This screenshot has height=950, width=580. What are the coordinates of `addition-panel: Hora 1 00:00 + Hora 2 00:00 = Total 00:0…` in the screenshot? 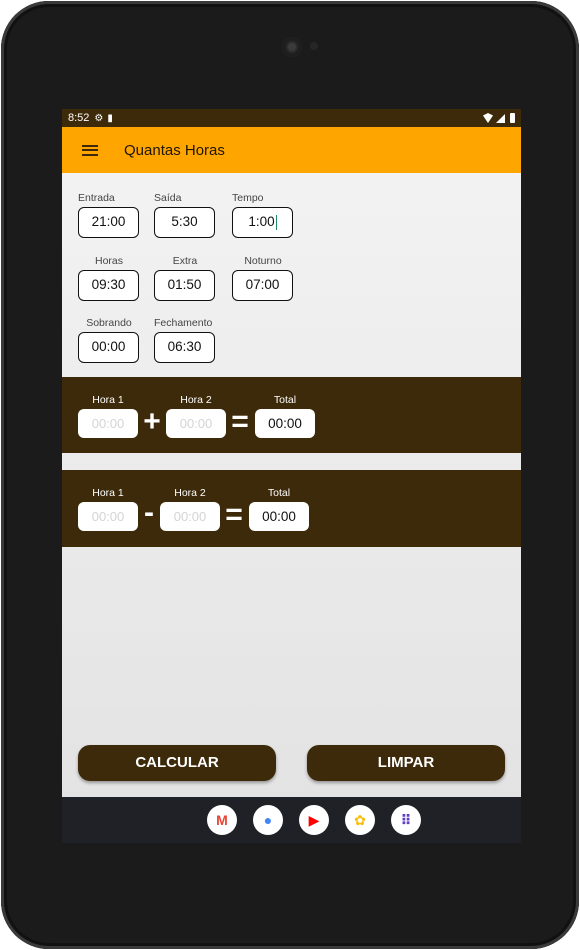 It's located at (291, 415).